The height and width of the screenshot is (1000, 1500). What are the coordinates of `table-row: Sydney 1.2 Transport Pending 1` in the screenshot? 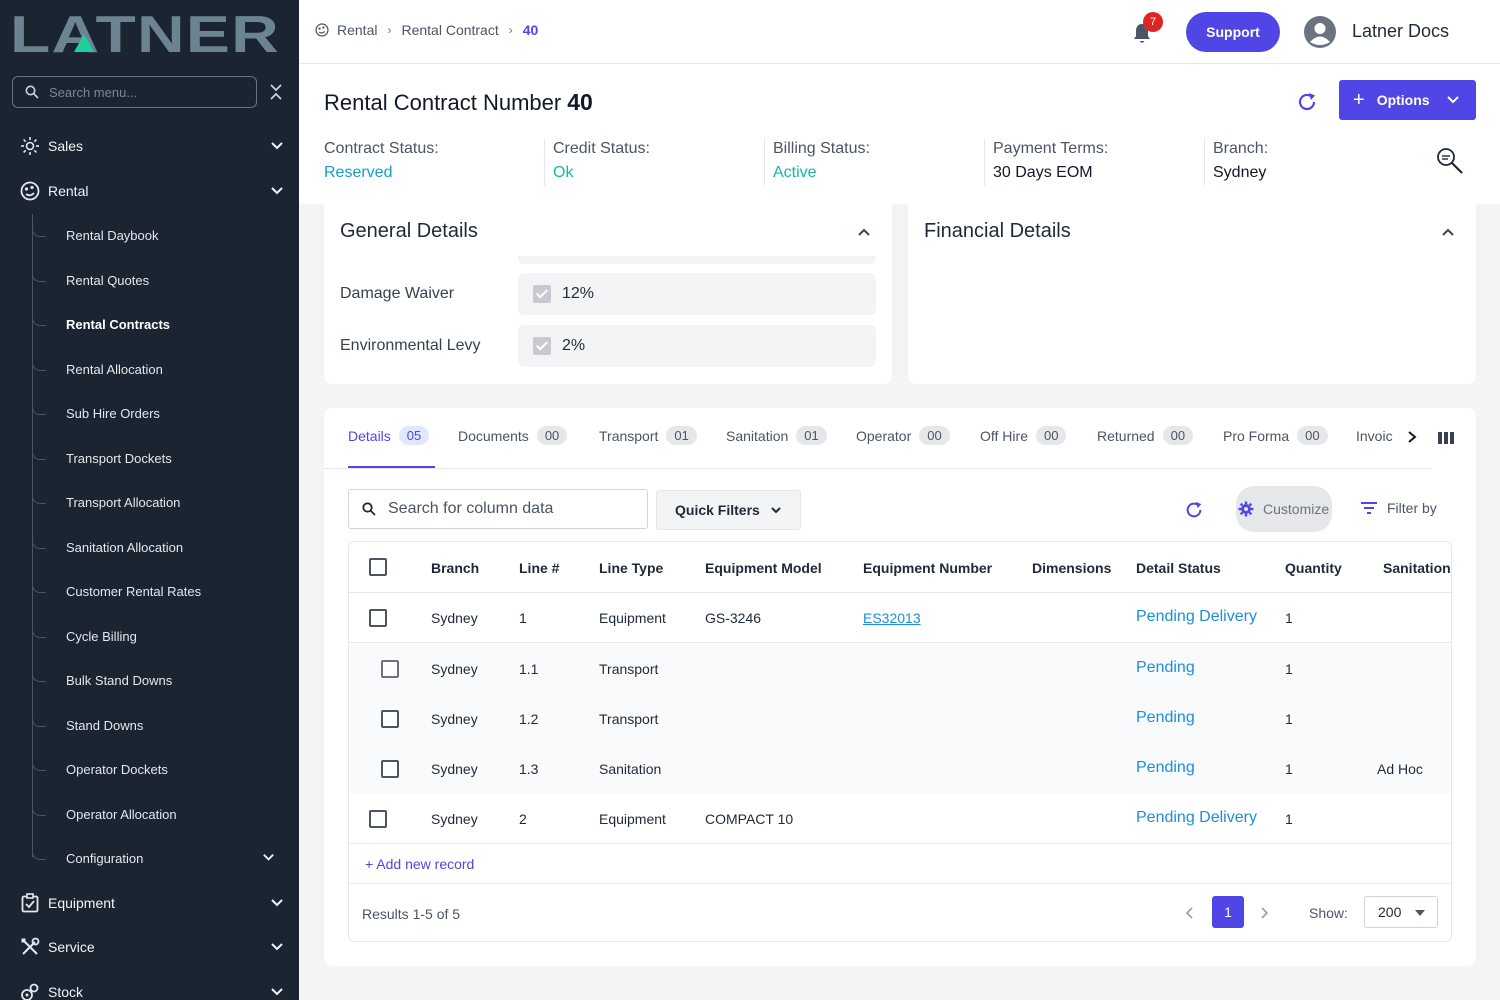 It's located at (900, 719).